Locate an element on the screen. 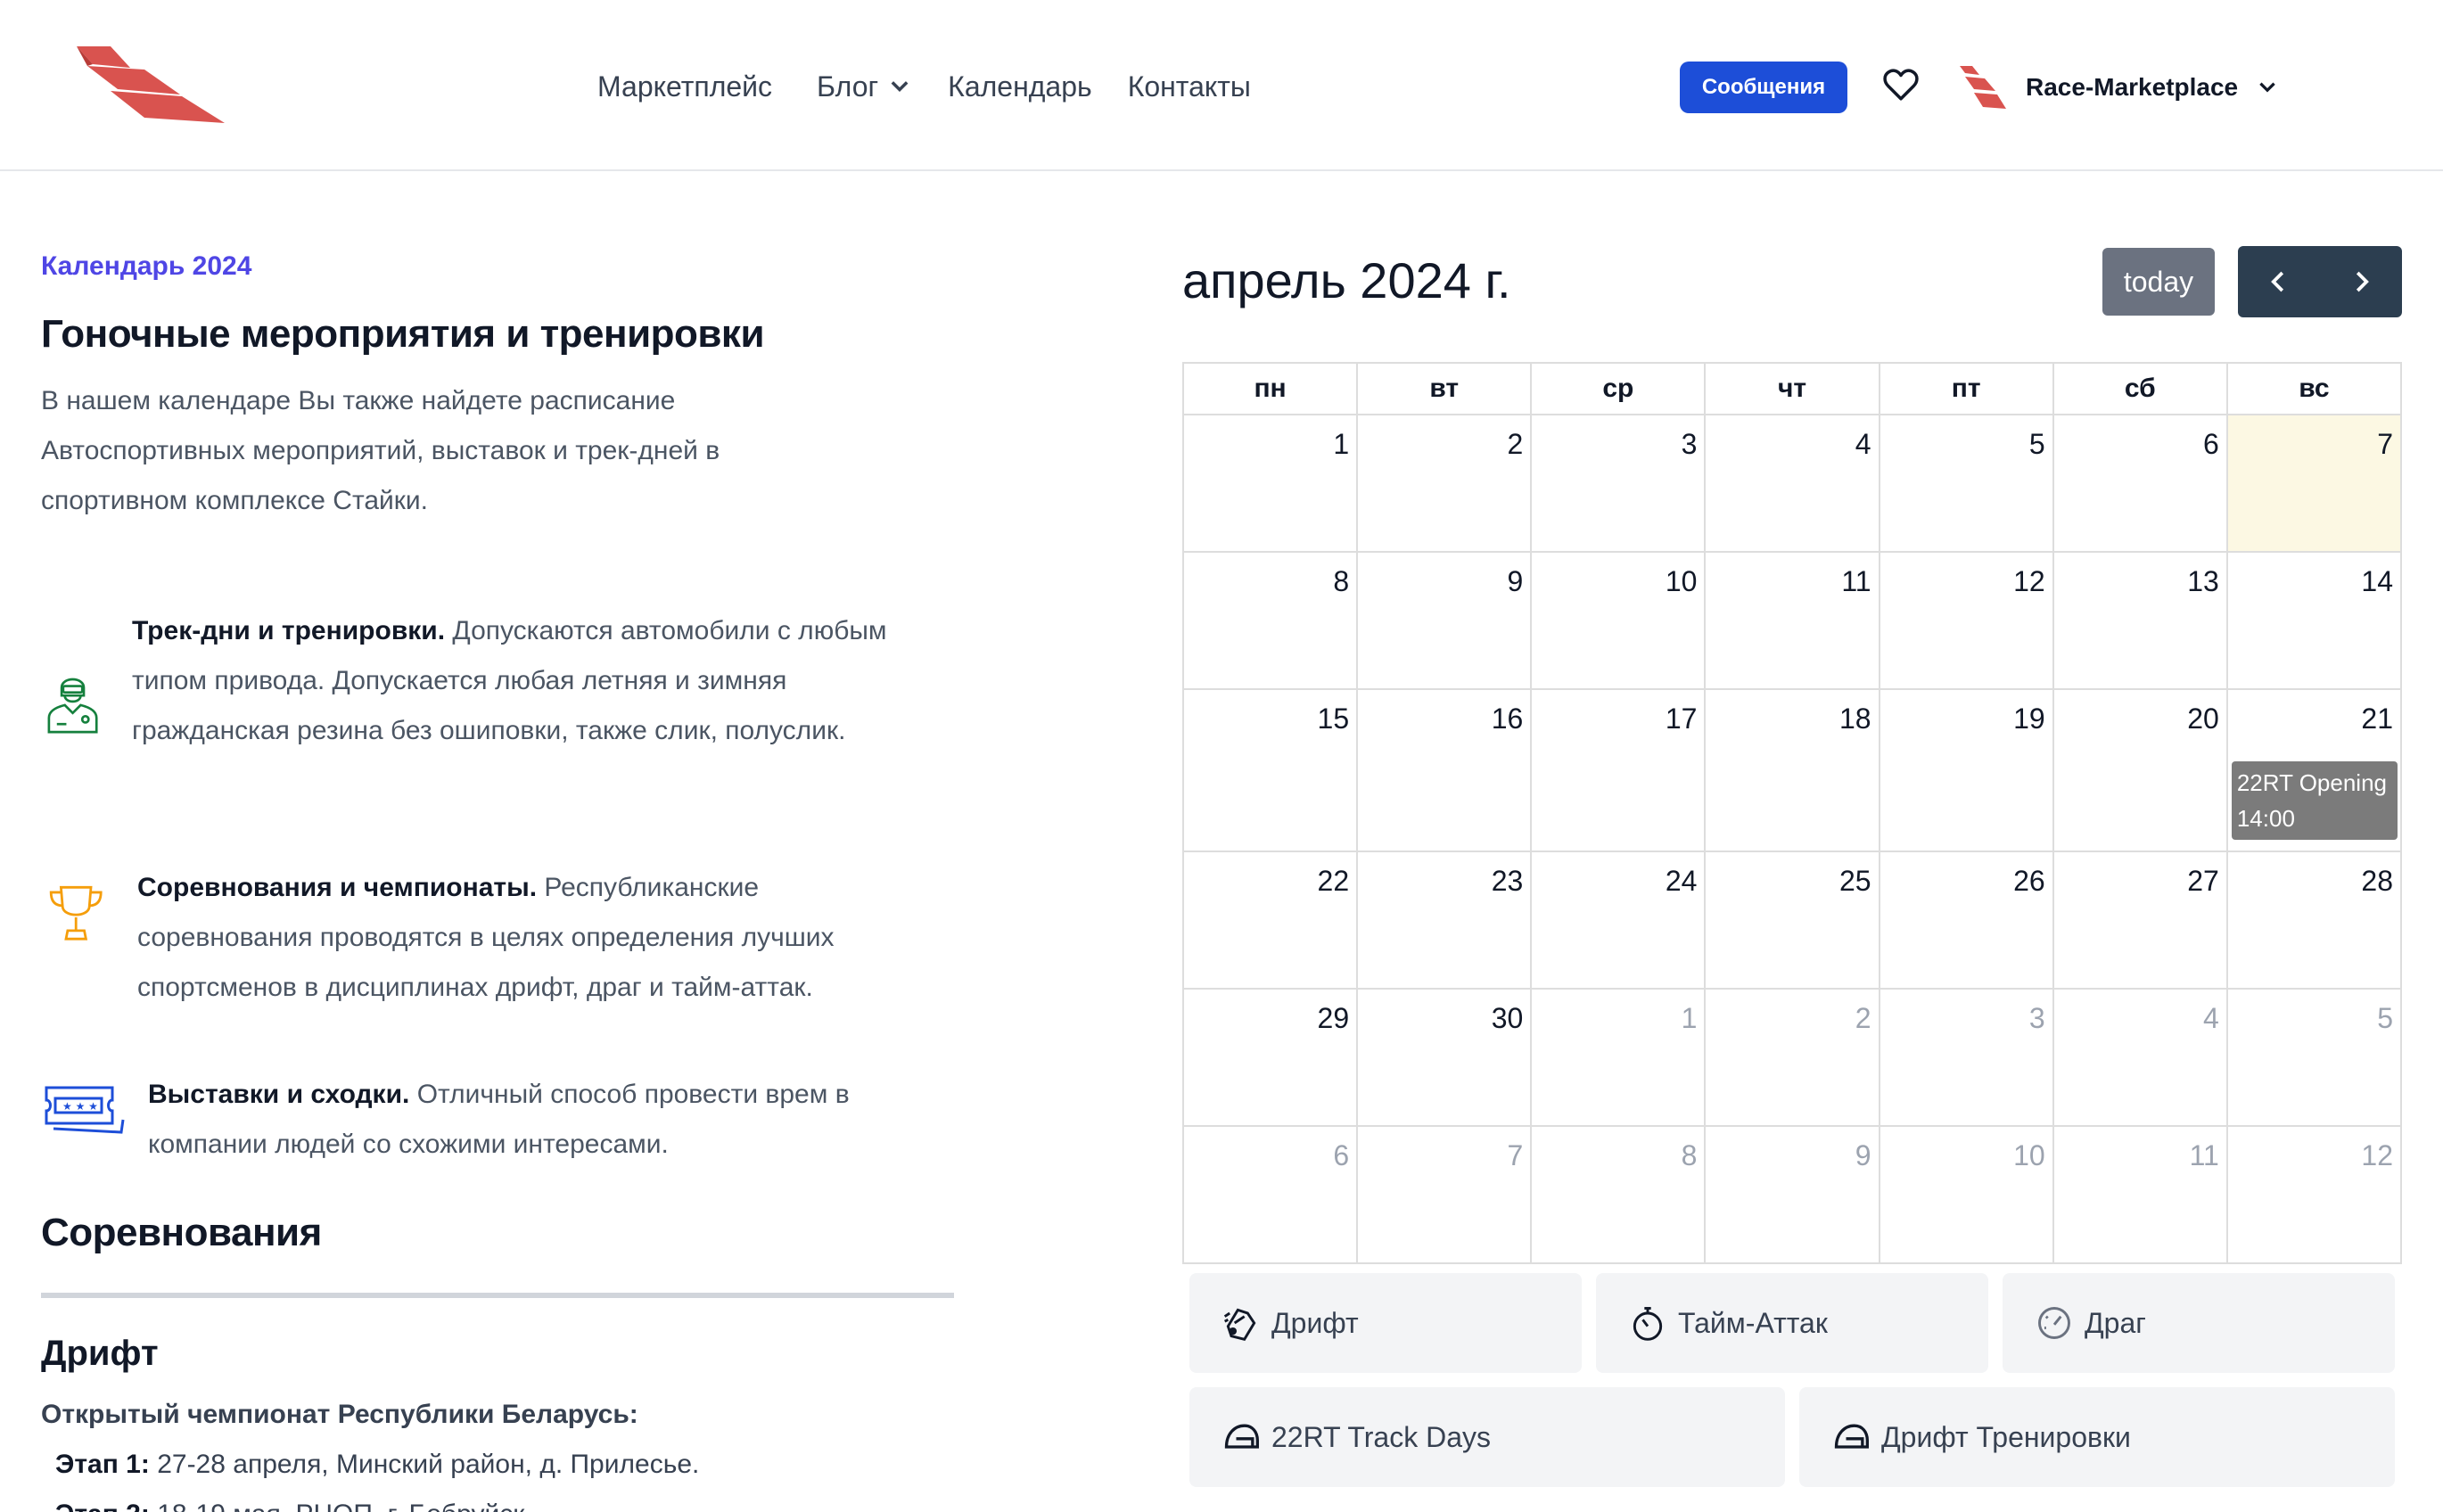  nav-calendar: Календарь is located at coordinates (1020, 86).